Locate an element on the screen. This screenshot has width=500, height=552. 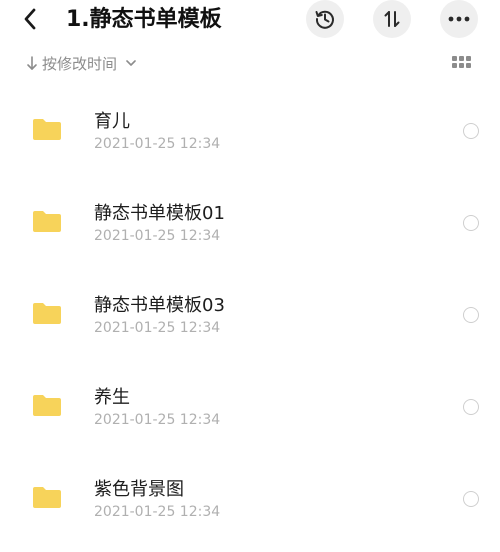
more-dots-icon is located at coordinates (459, 19).